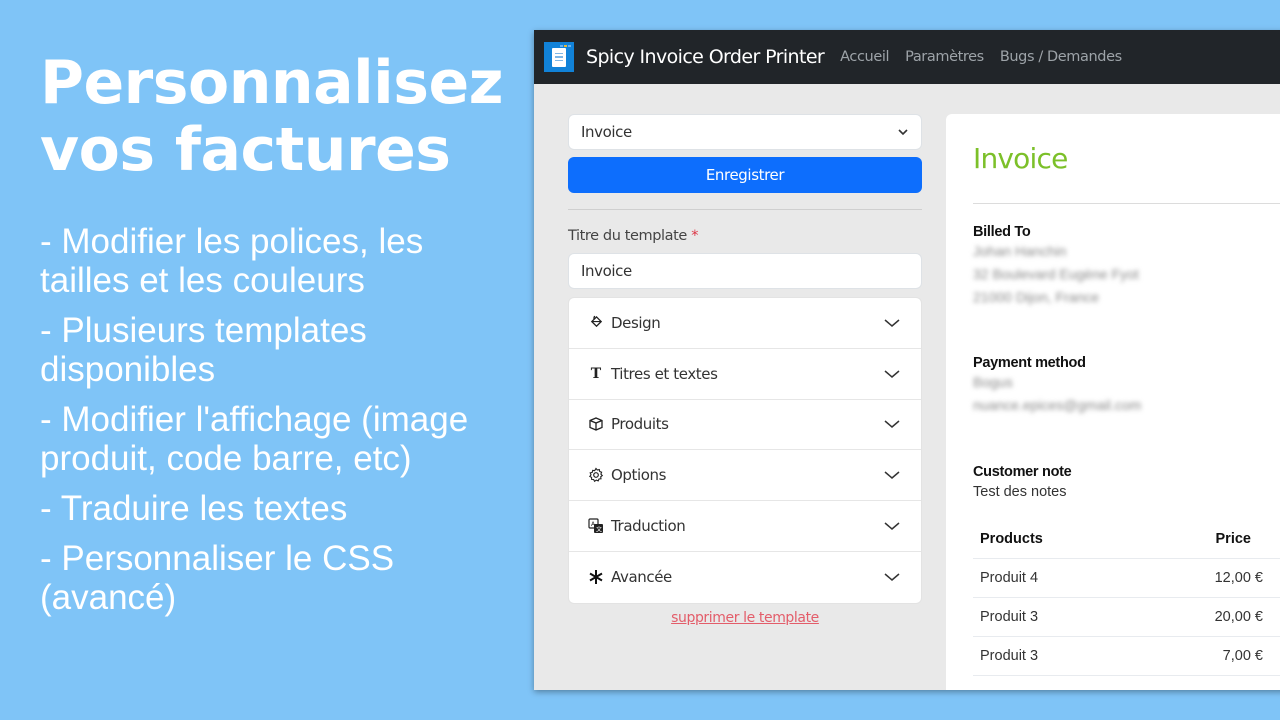 The height and width of the screenshot is (720, 1280). I want to click on translate-icon: A文, so click(596, 526).